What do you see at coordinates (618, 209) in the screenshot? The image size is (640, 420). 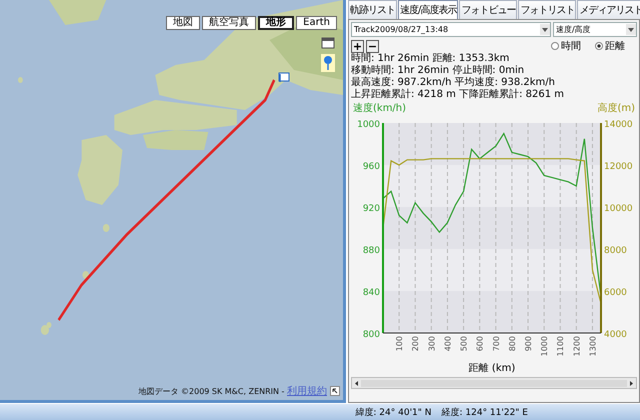 I see `tick-label: 10000` at bounding box center [618, 209].